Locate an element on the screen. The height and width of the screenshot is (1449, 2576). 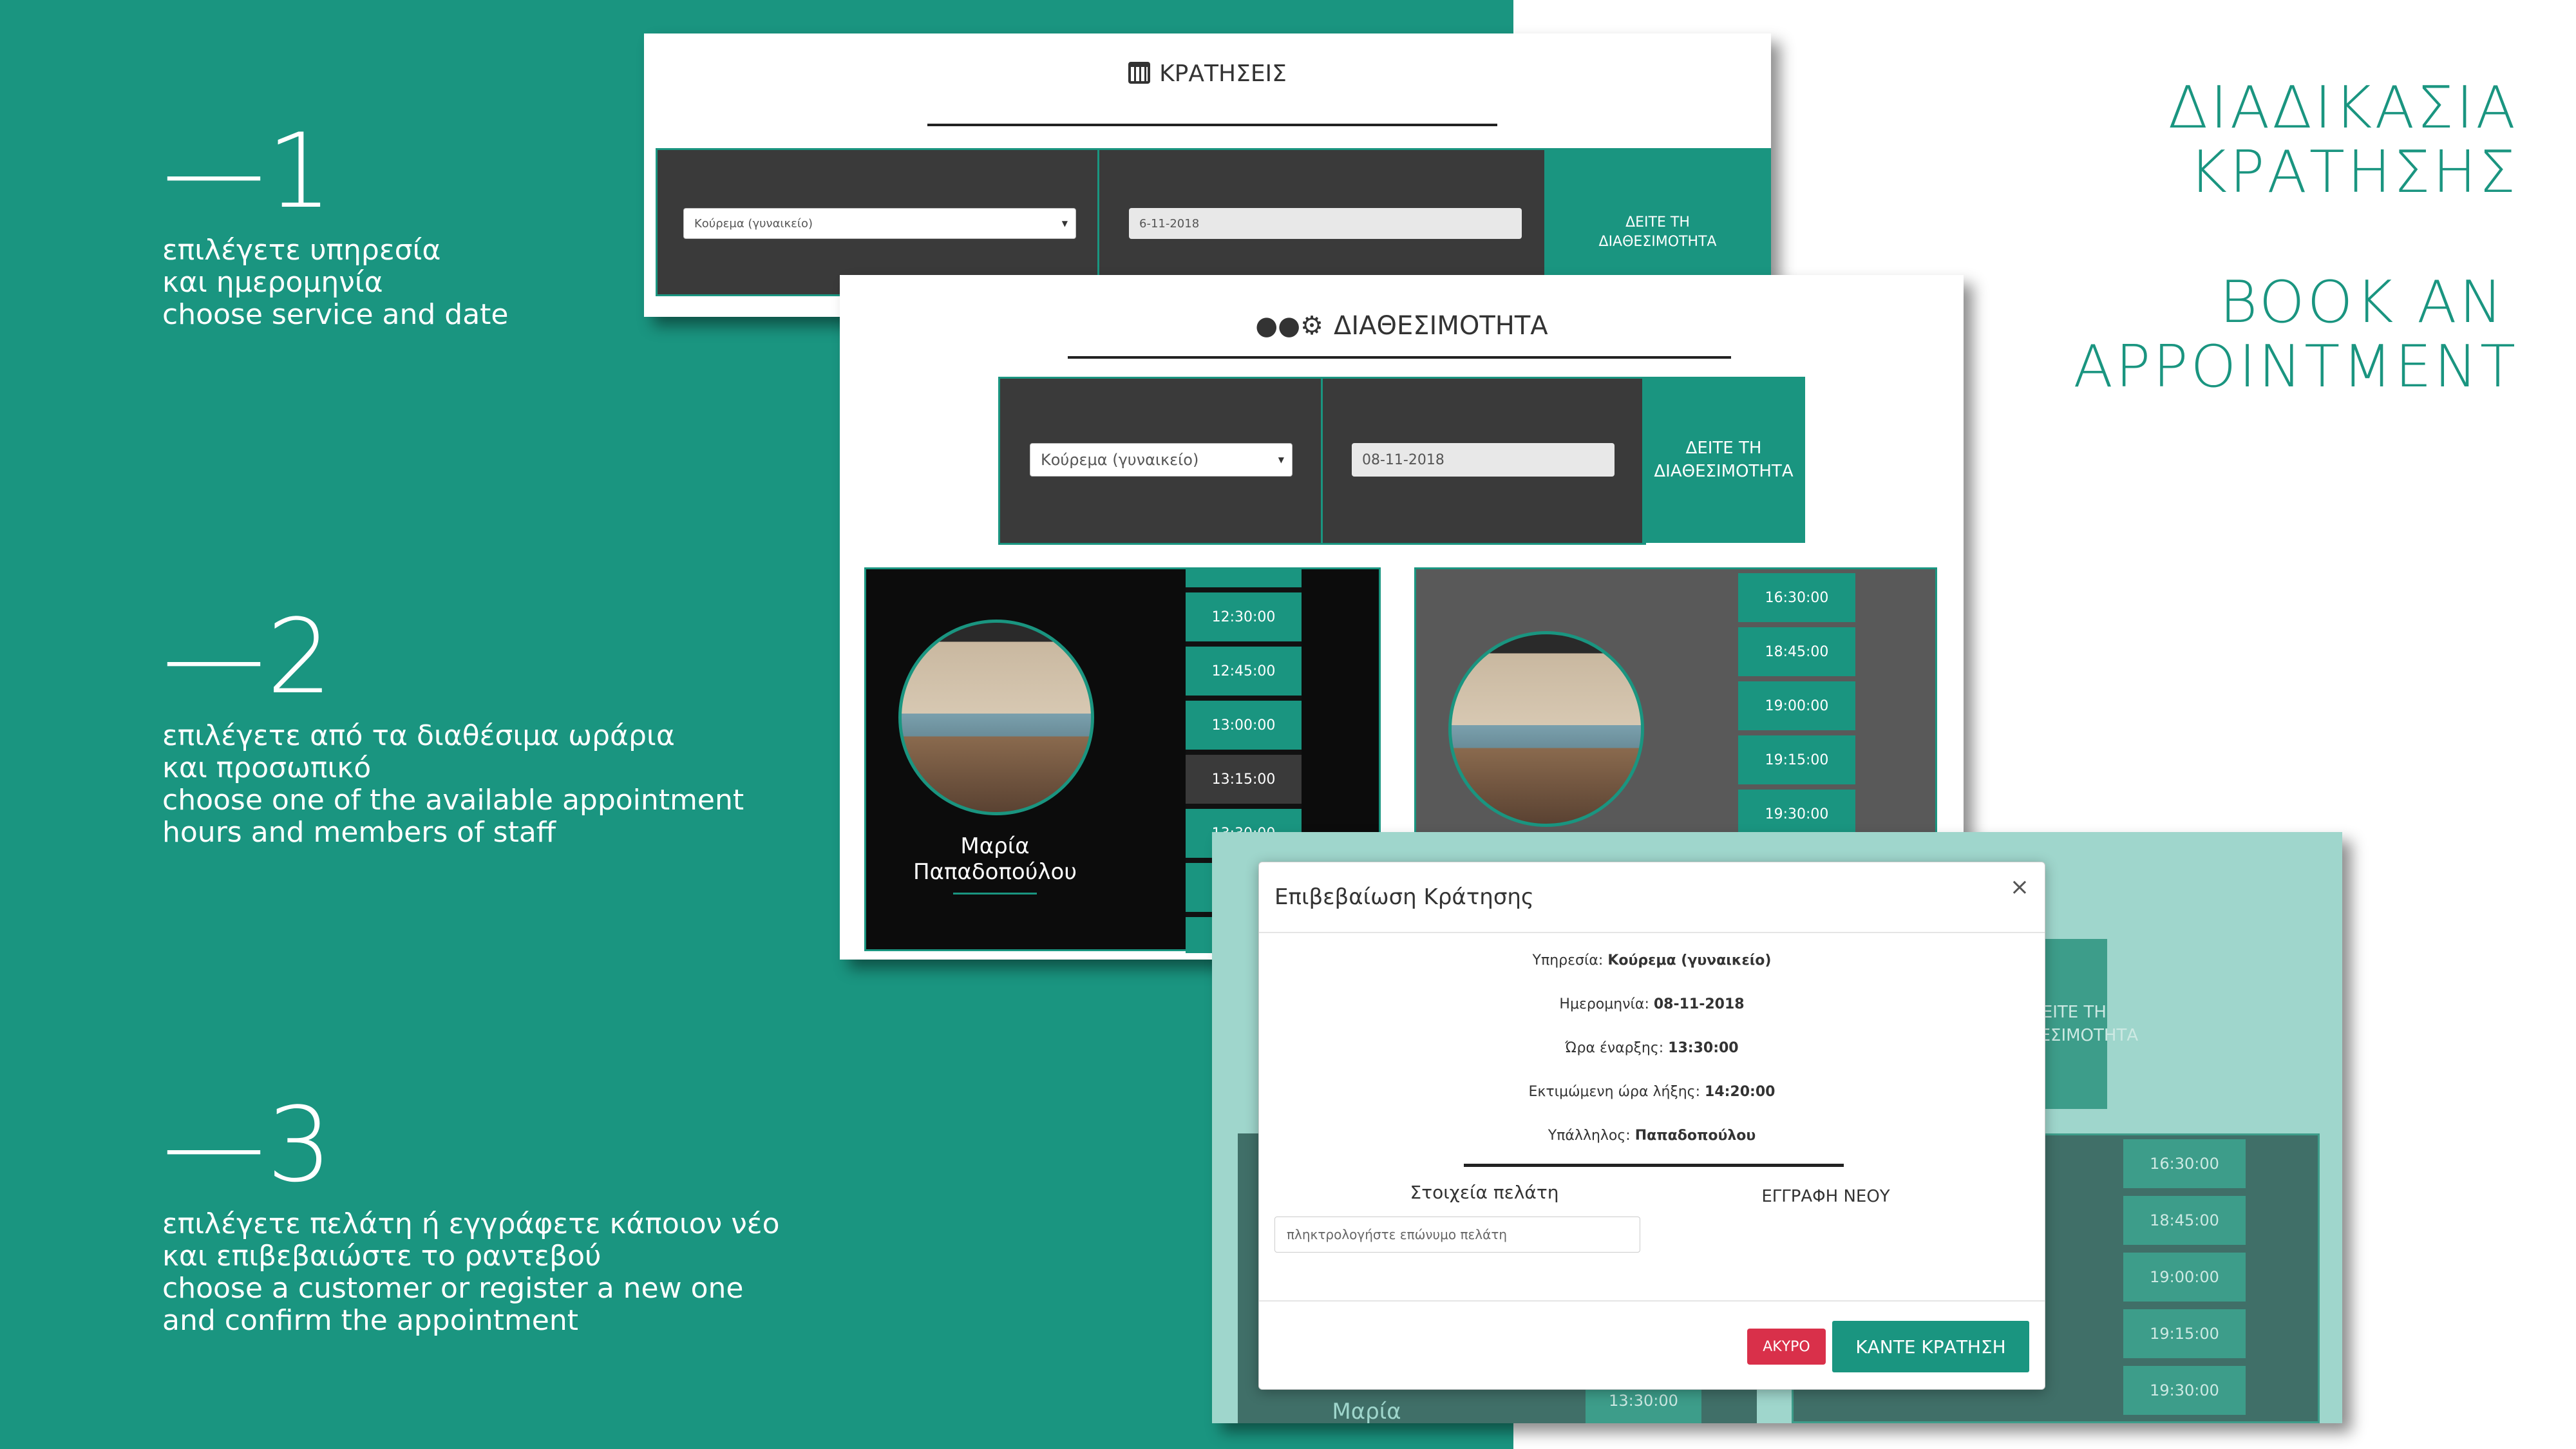
cancel-button-label: ΑΚΥΡΟ is located at coordinates (1787, 1347).